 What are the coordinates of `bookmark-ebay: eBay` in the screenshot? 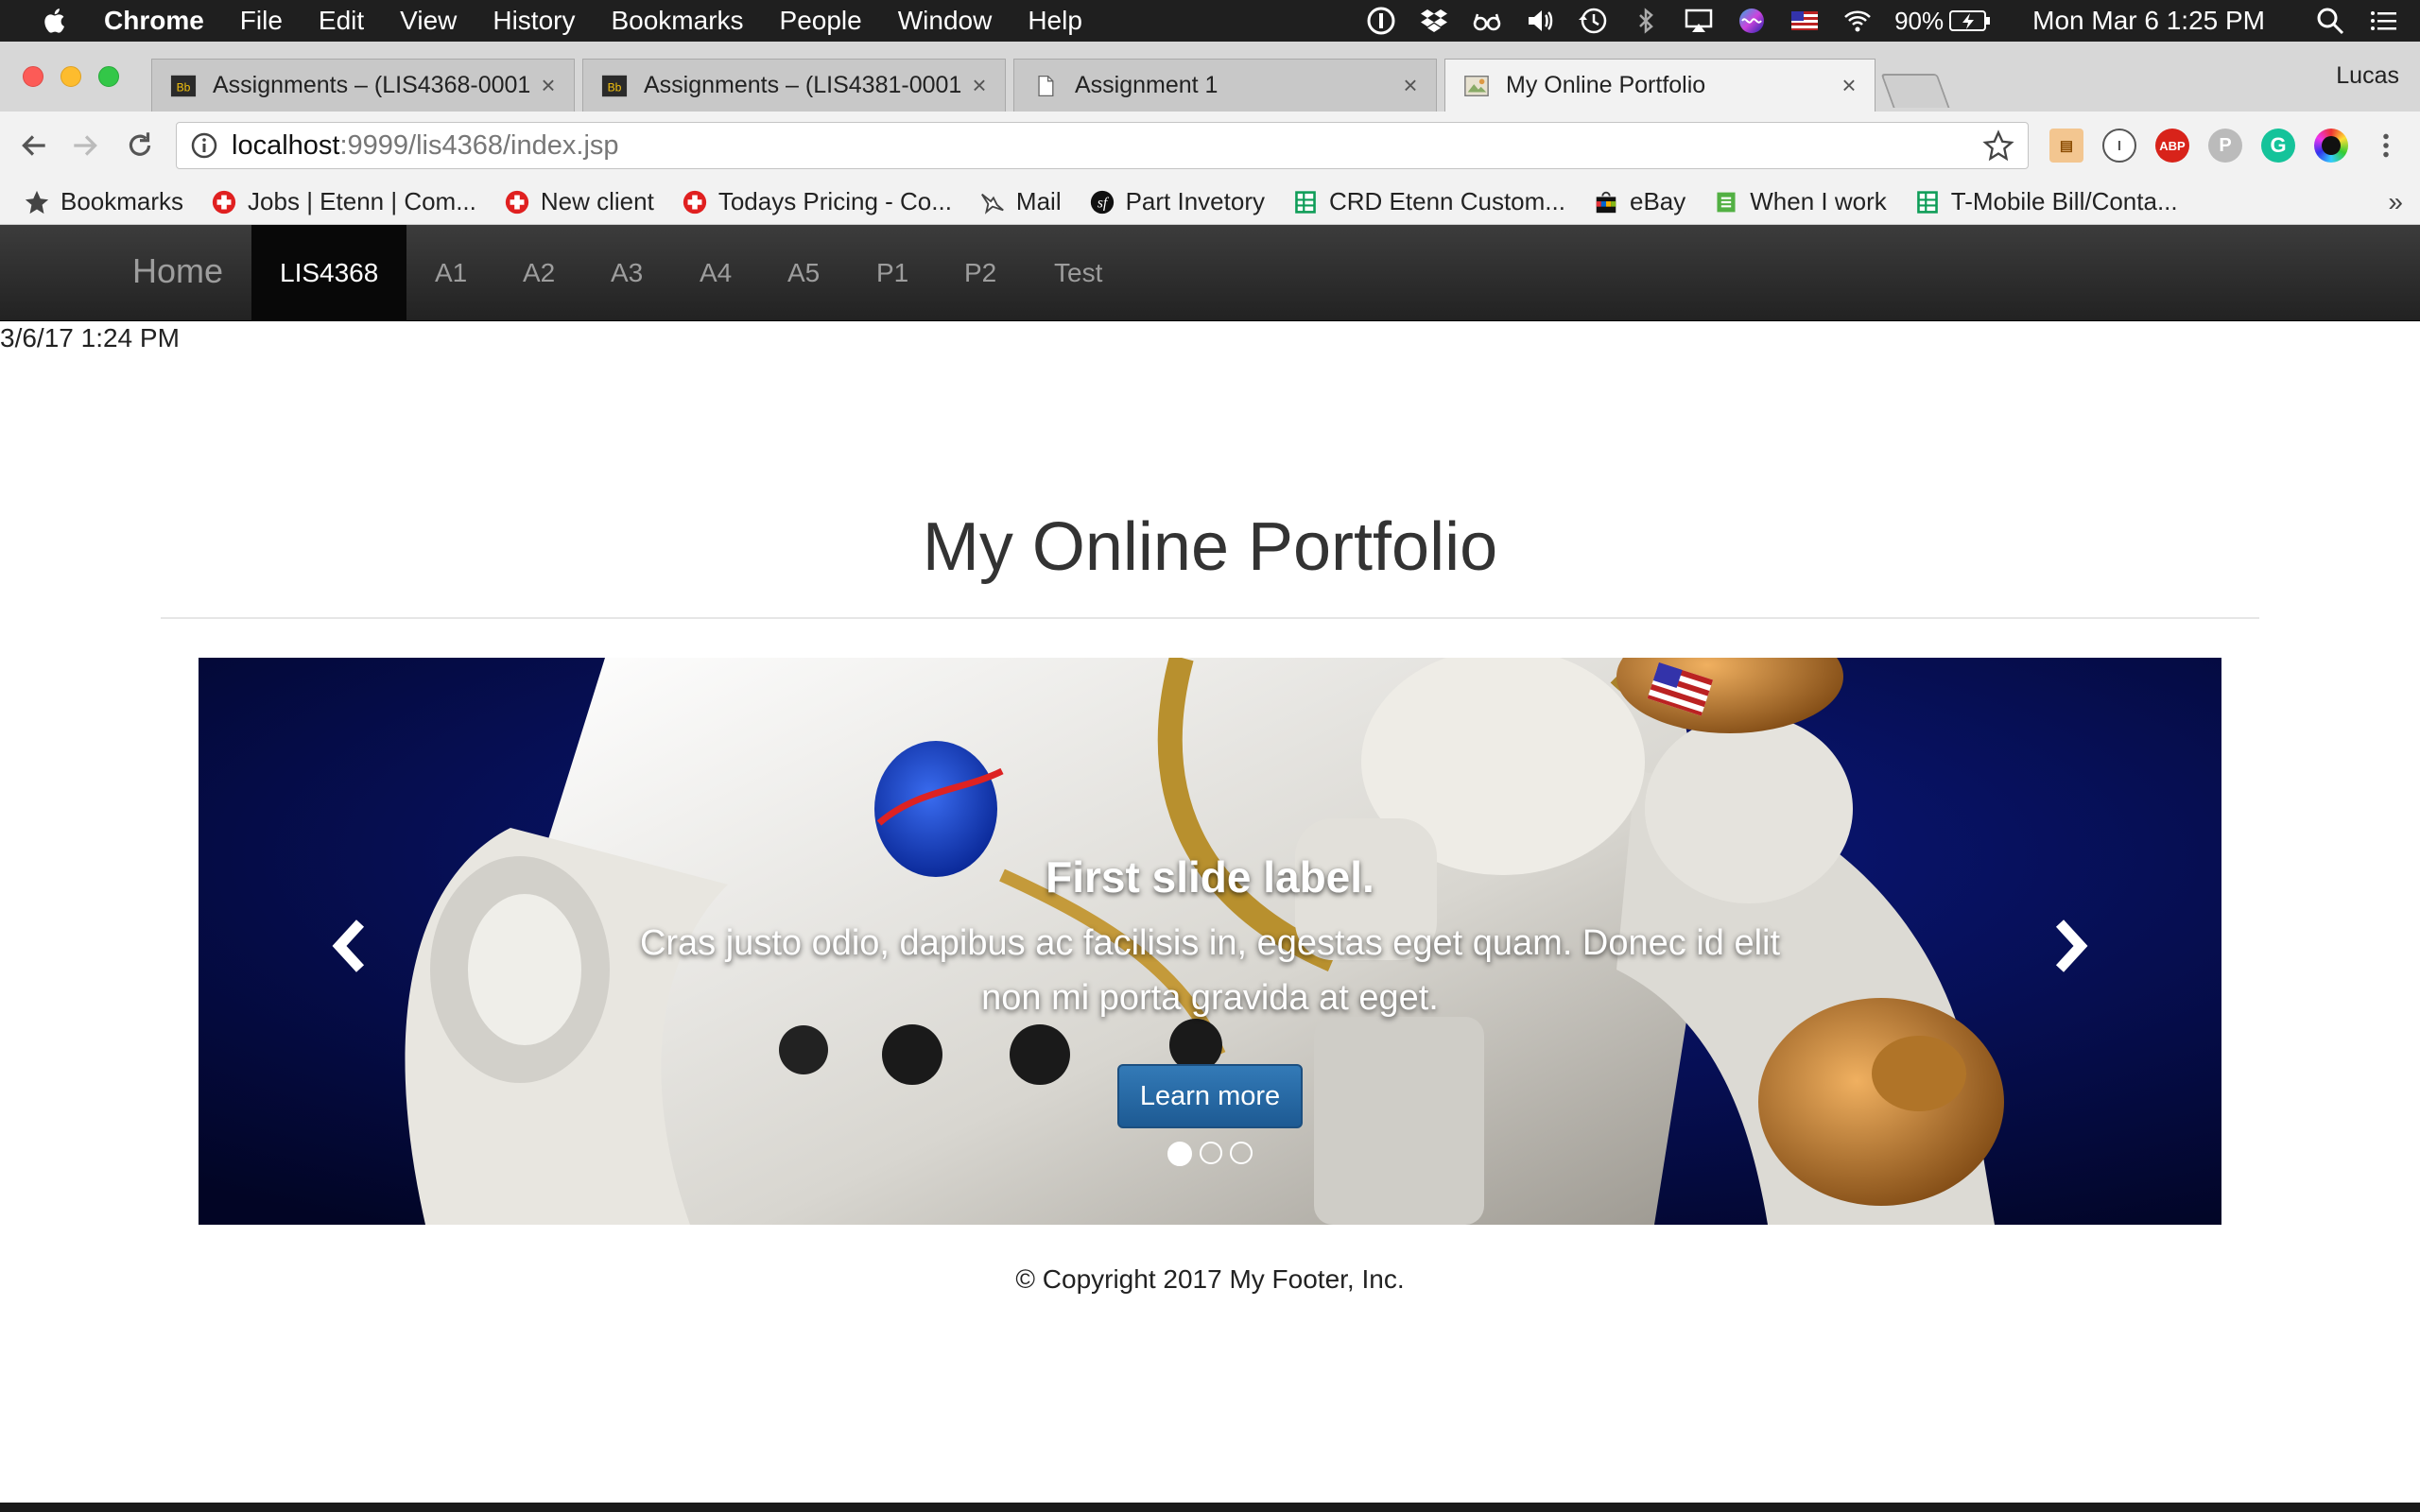 It's located at (1638, 201).